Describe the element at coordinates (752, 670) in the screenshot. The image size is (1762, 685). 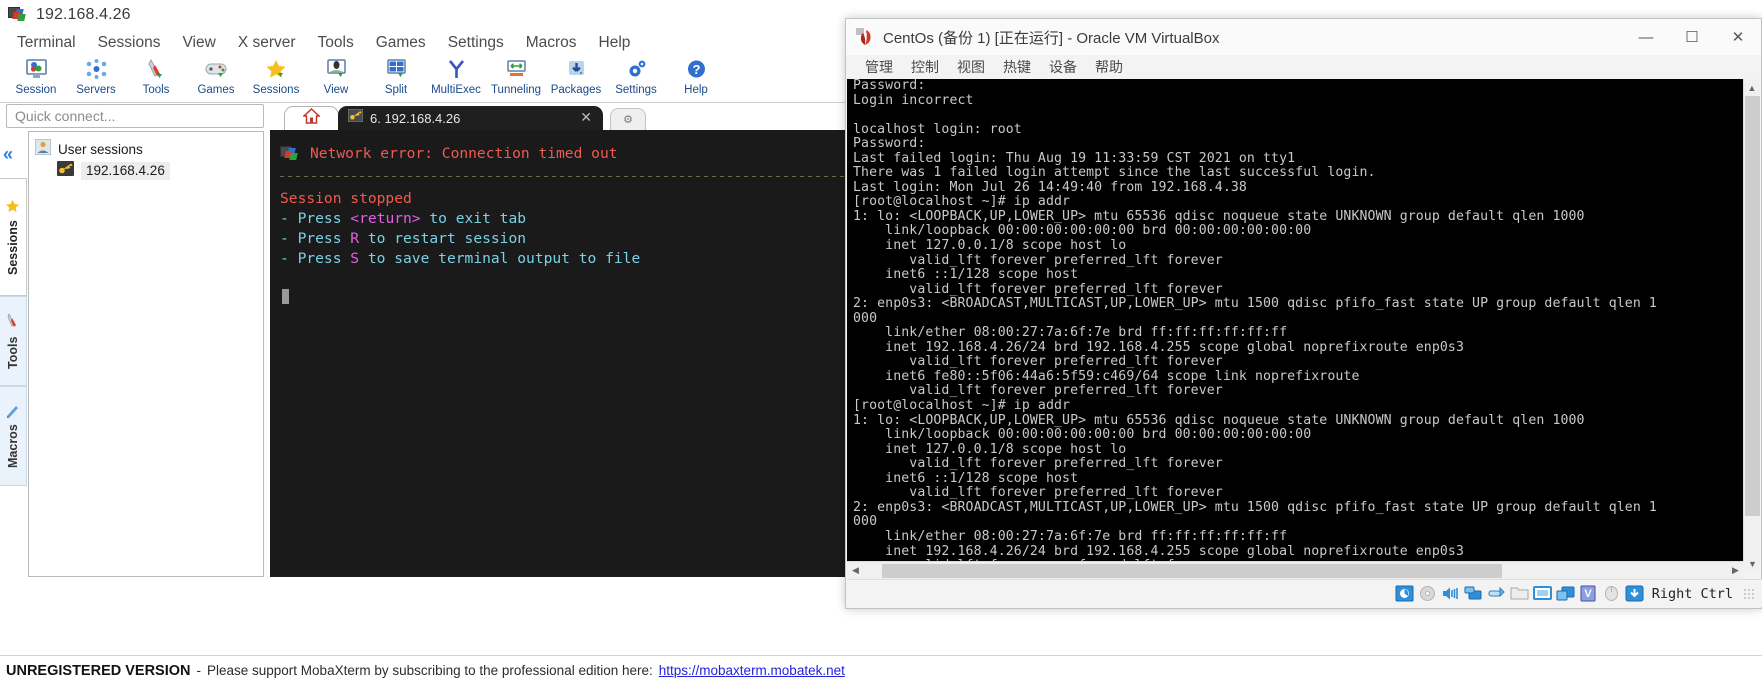
I see `status-link: https://mobaxterm.mobatek.net` at that location.